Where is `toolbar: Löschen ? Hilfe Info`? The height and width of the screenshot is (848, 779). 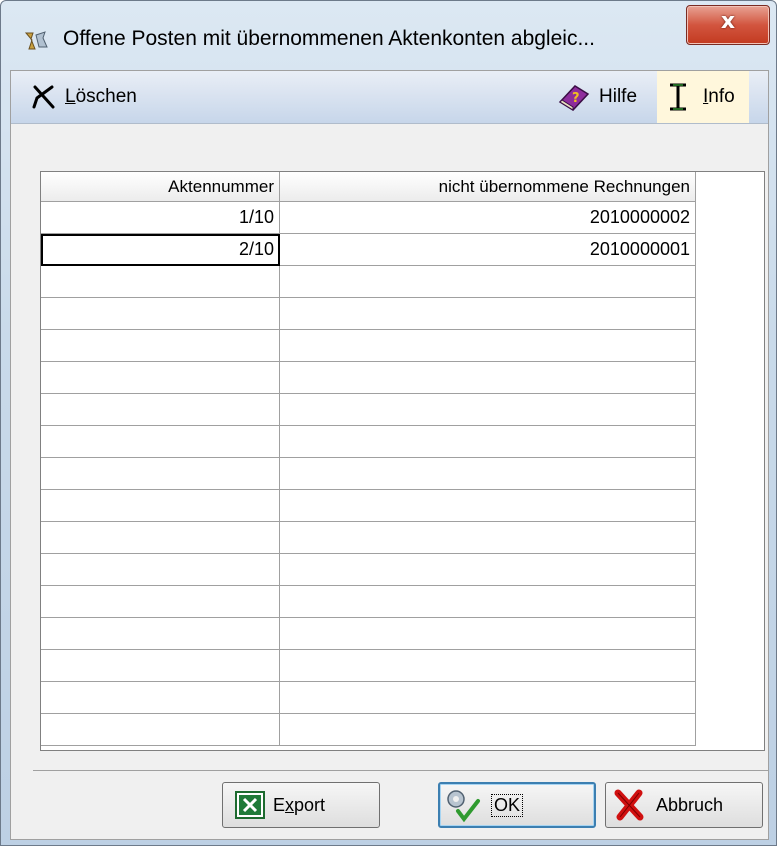
toolbar: Löschen ? Hilfe Info is located at coordinates (389, 97).